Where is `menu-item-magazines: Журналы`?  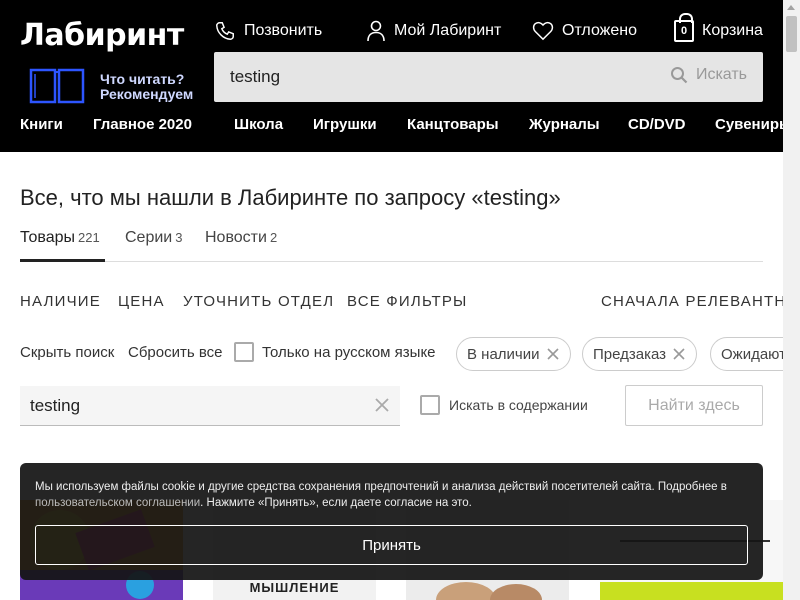 menu-item-magazines: Журналы is located at coordinates (564, 124).